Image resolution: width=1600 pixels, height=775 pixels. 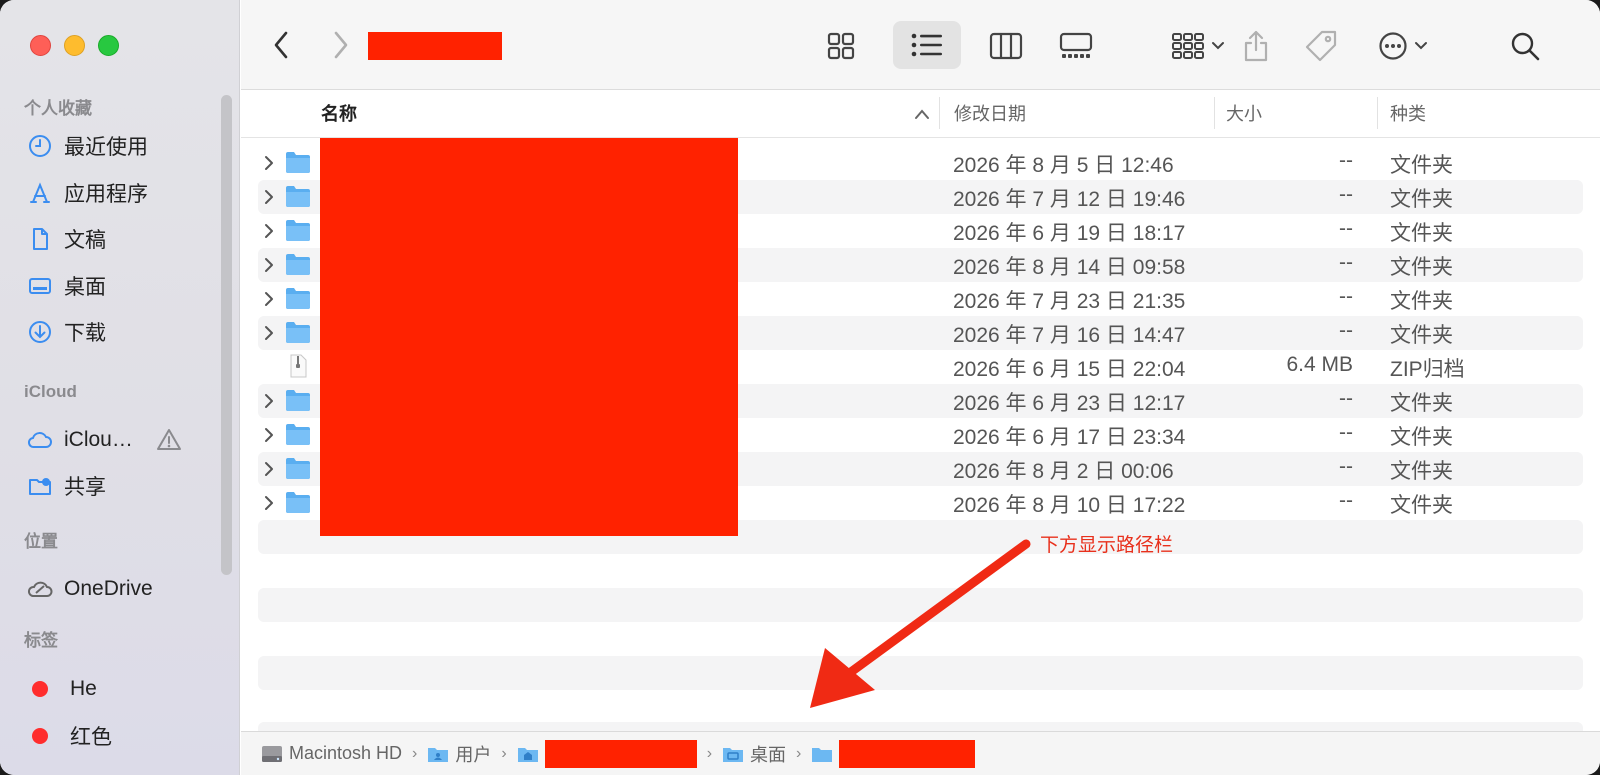 I want to click on sidebar-item-label: 应用程序, so click(x=106, y=194).